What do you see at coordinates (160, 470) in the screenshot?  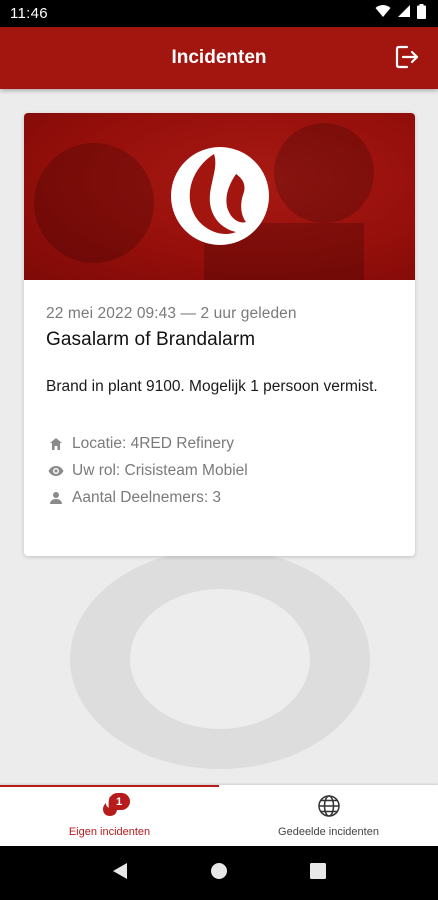 I see `meta-role-text: Uw rol: Crisisteam Mobiel` at bounding box center [160, 470].